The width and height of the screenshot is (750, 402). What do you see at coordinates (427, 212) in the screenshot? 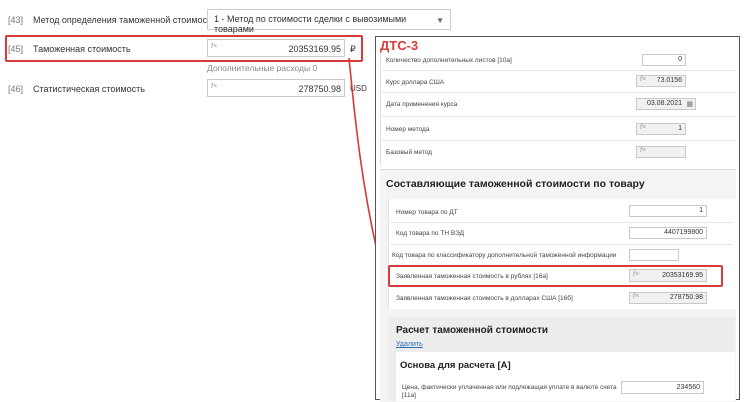
I see `item-number-label: Номер товара по ДТ` at bounding box center [427, 212].